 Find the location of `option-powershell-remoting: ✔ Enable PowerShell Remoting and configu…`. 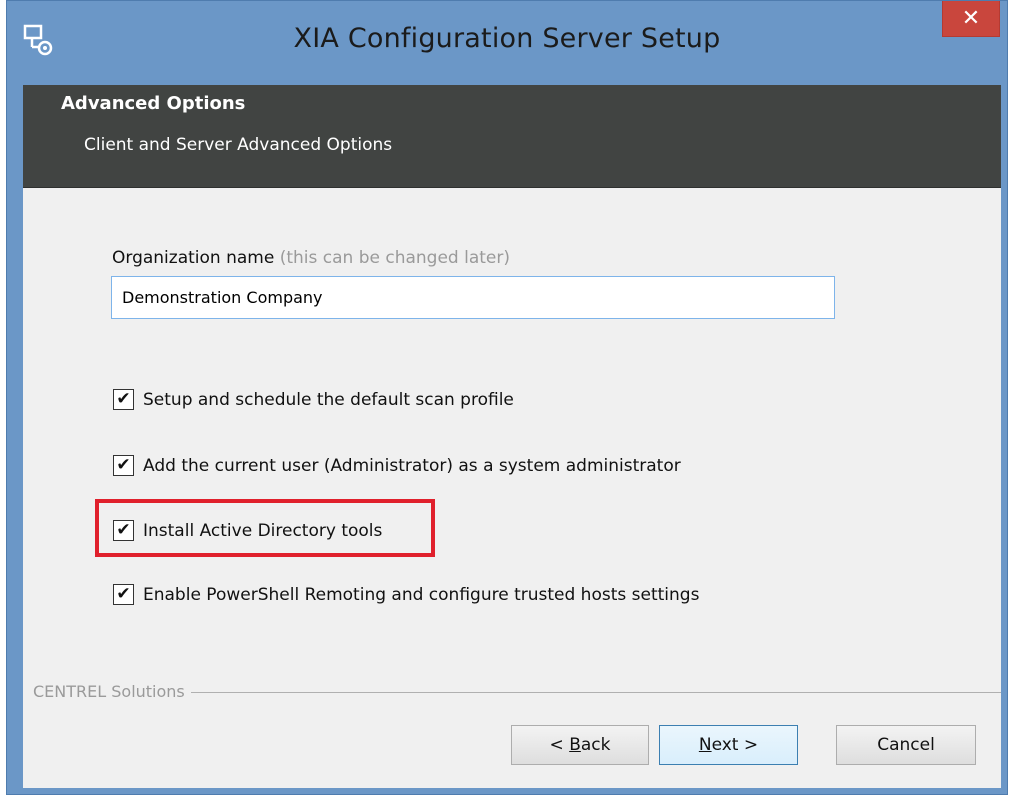

option-powershell-remoting: ✔ Enable PowerShell Remoting and configu… is located at coordinates (406, 594).